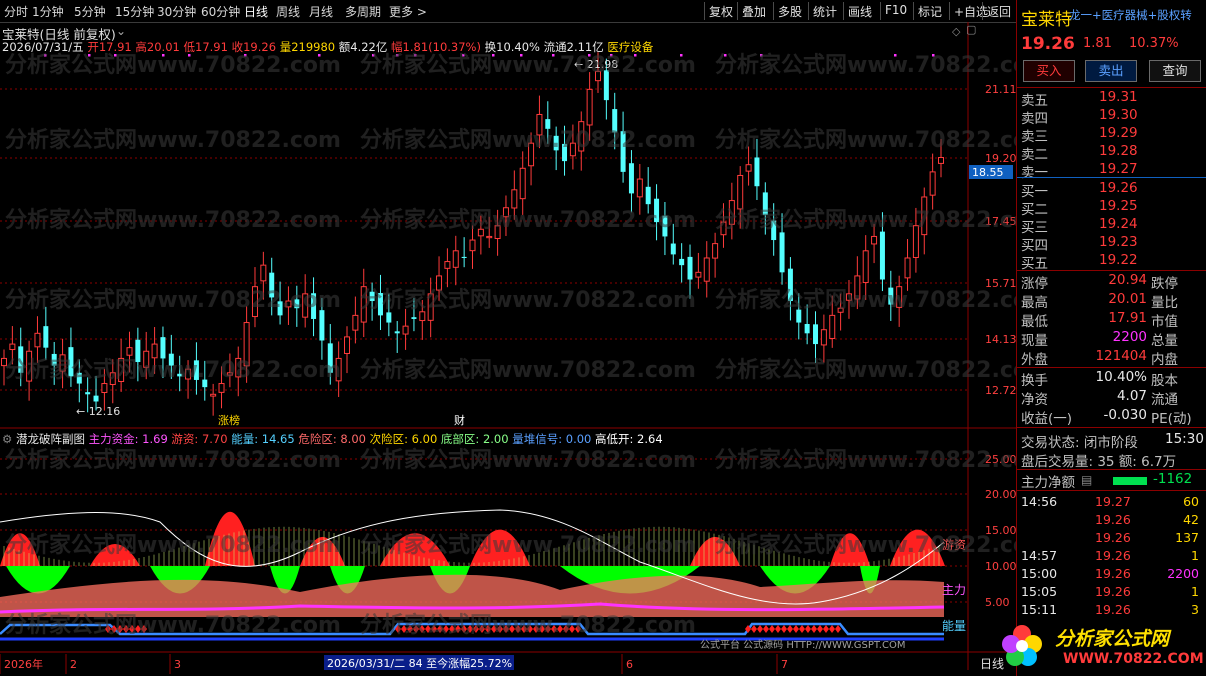 Image resolution: width=1206 pixels, height=676 pixels. What do you see at coordinates (1034, 400) in the screenshot?
I see `stat-label: 净资` at bounding box center [1034, 400].